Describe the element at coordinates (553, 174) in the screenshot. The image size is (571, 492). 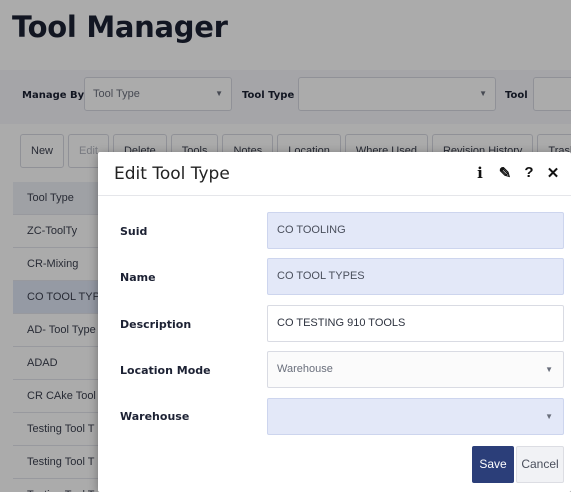
I see `close-icon: ✕` at that location.